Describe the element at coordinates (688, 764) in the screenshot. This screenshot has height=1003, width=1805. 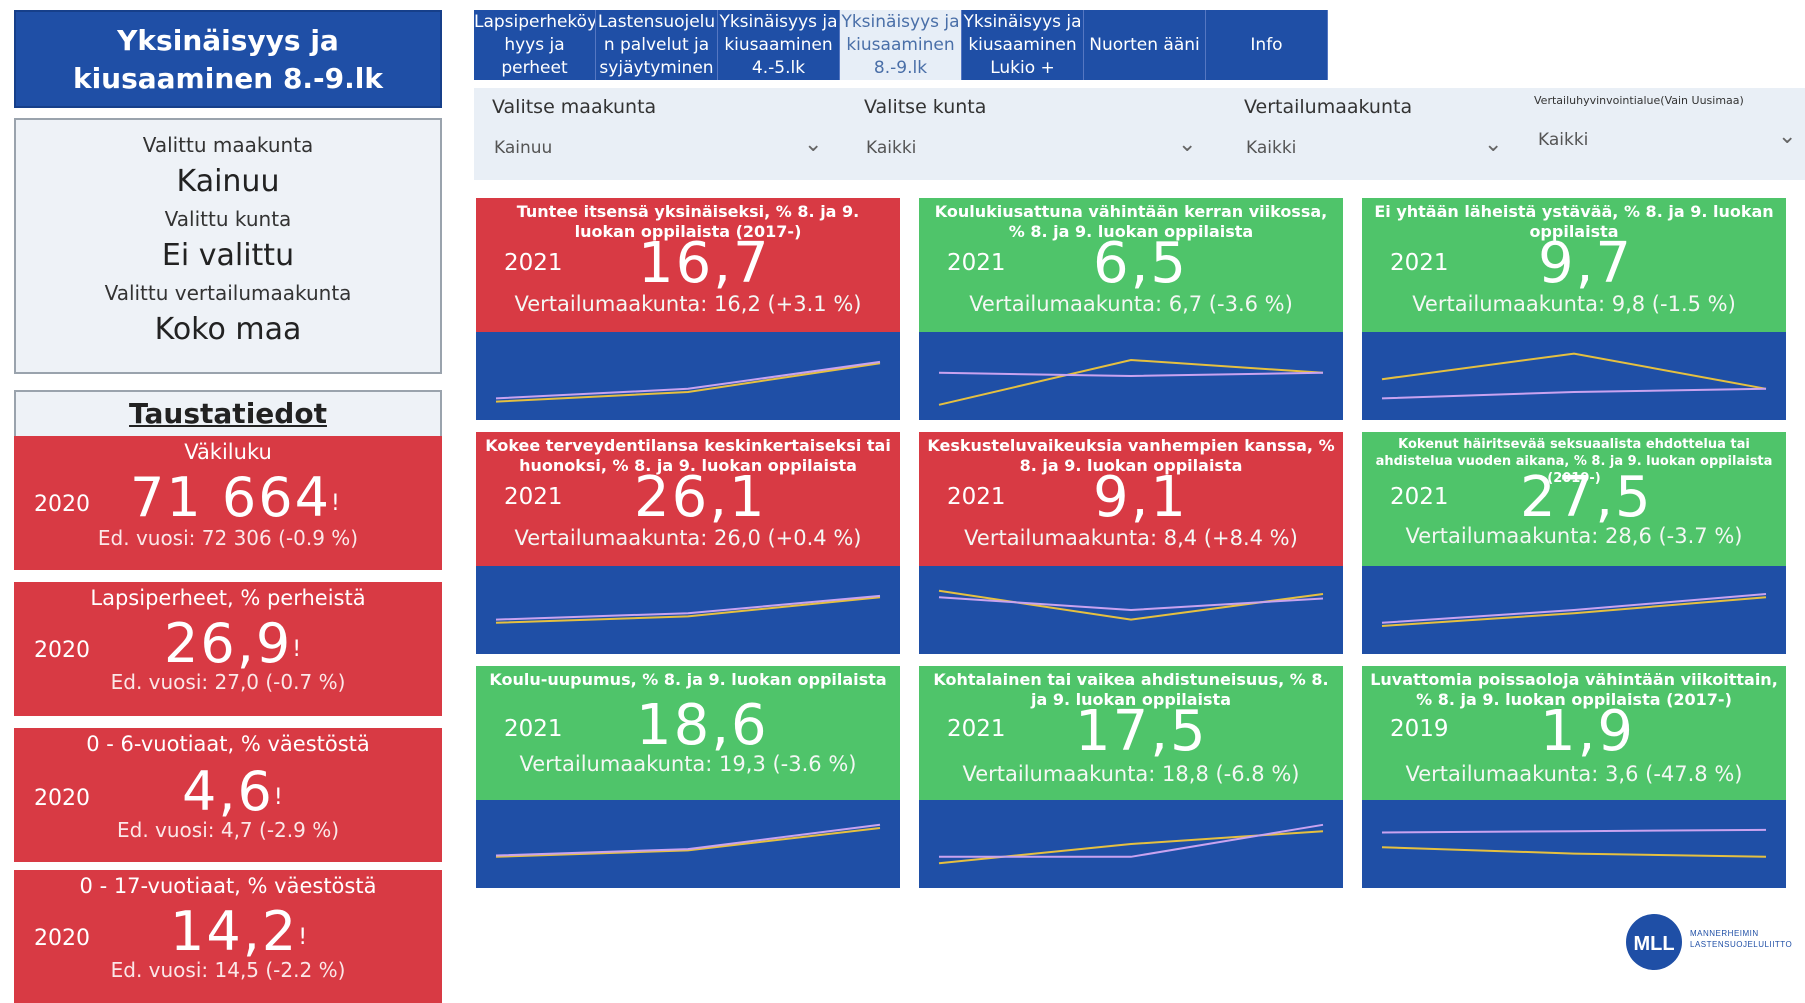
I see `kpi-comparison: Vertailumaakunta: 19,3 (-3.6 %)` at that location.